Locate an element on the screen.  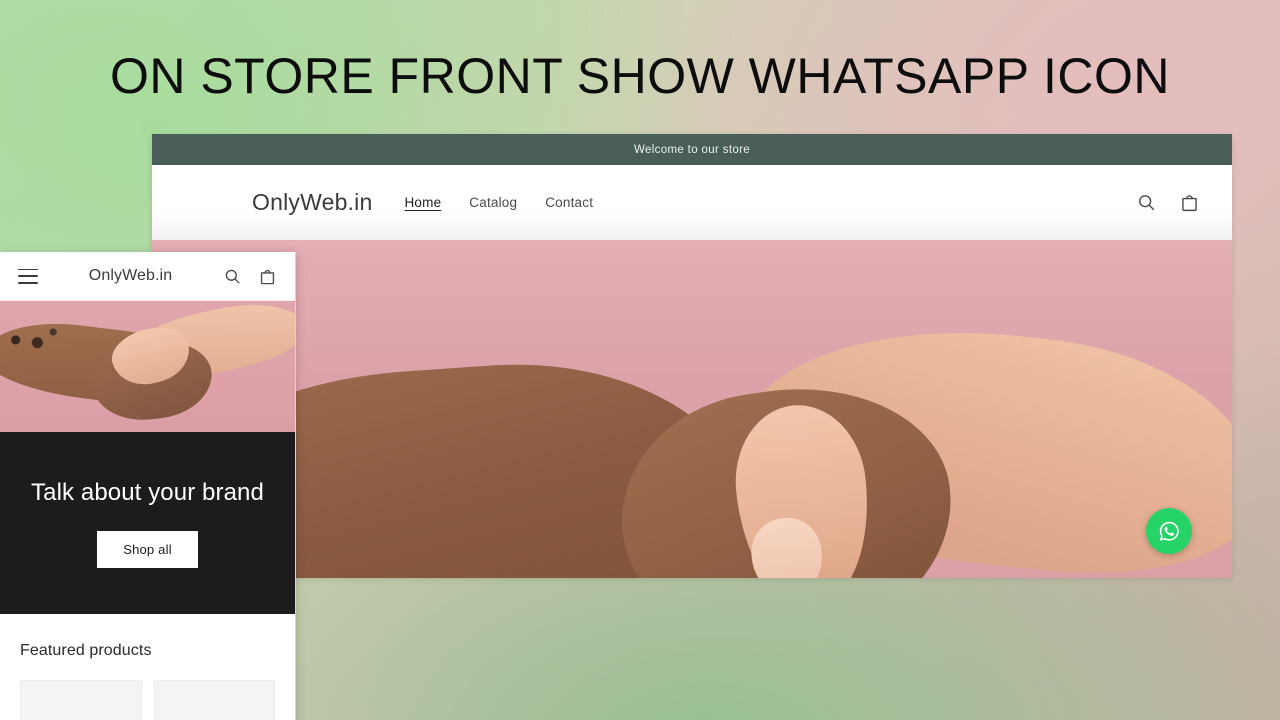
banner-heading: Talk about your brand is located at coordinates (147, 493).